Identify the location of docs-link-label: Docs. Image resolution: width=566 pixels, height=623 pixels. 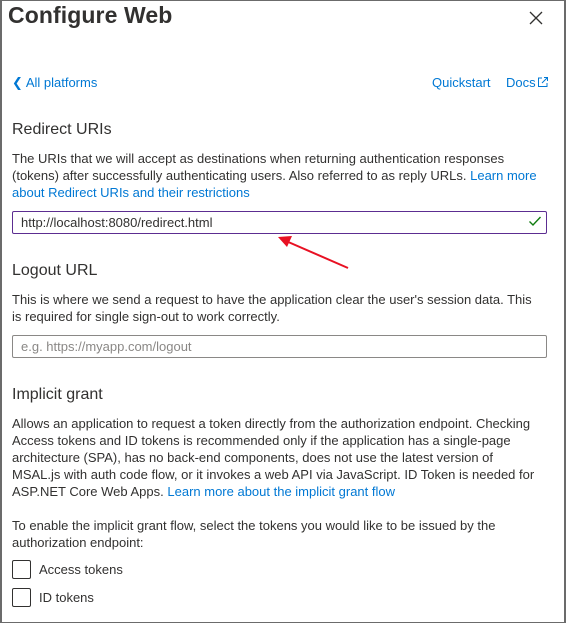
(521, 82).